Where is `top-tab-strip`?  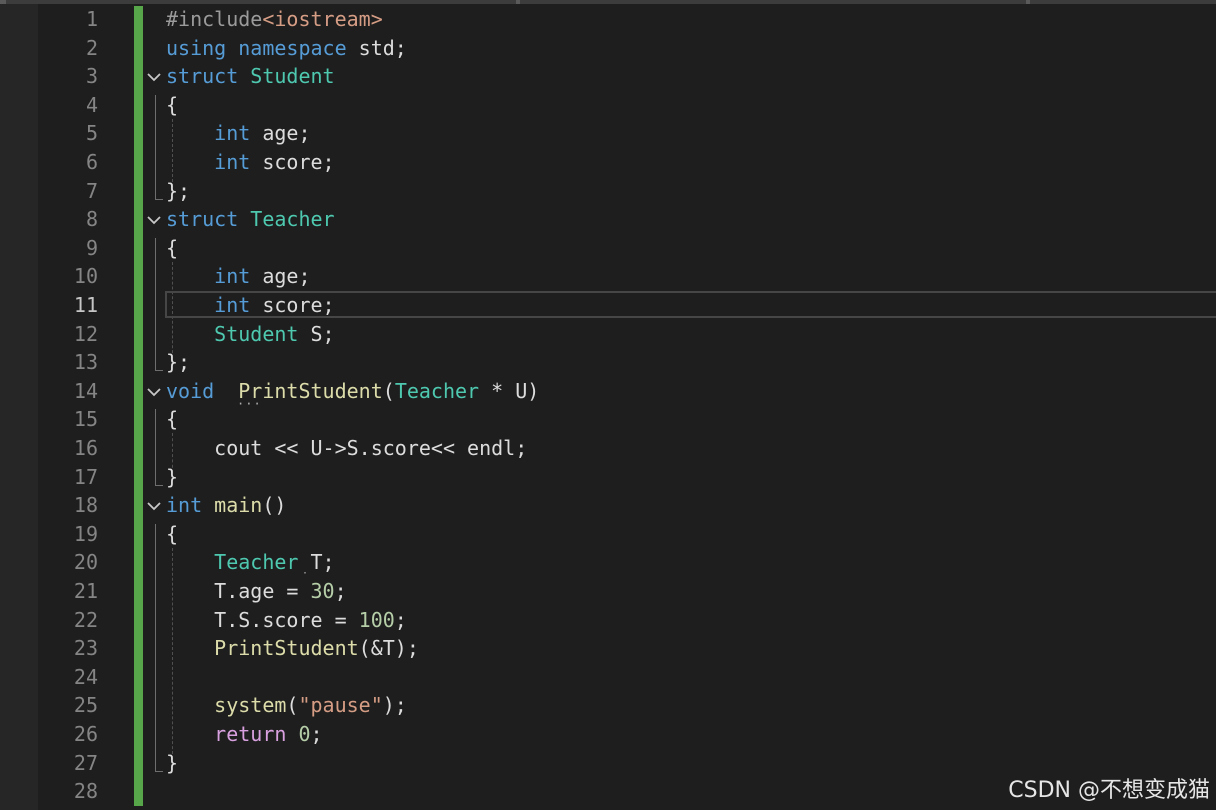
top-tab-strip is located at coordinates (608, 2).